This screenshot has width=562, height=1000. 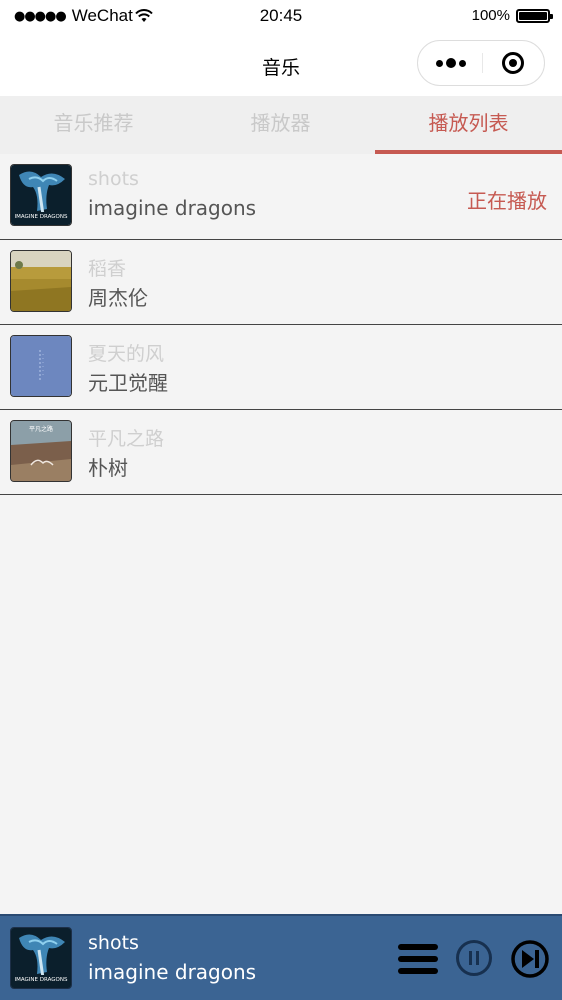 What do you see at coordinates (126, 439) in the screenshot?
I see `song-title: 平凡之路` at bounding box center [126, 439].